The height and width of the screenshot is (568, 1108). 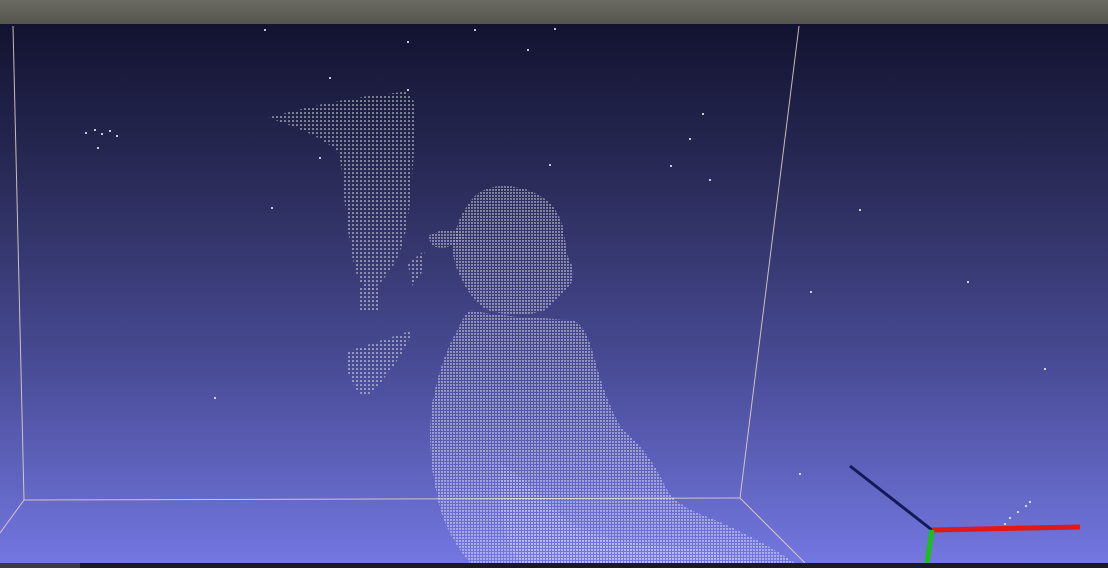 What do you see at coordinates (1006, 528) in the screenshot?
I see `x-axis-line` at bounding box center [1006, 528].